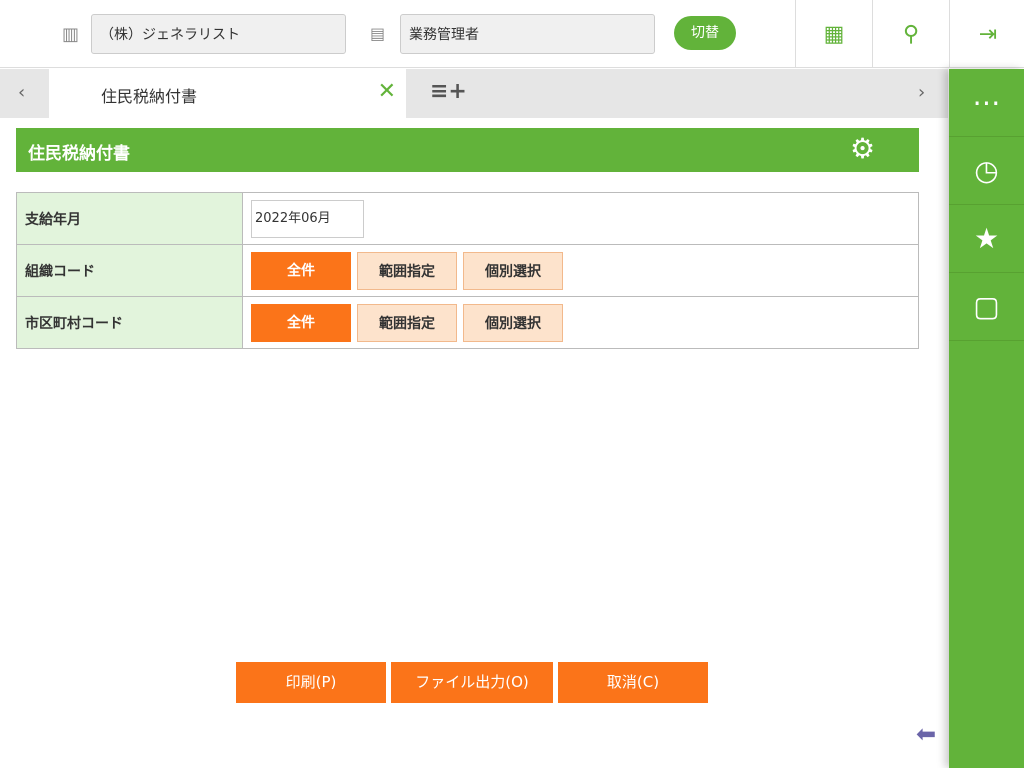  What do you see at coordinates (986, 171) in the screenshot?
I see `history-icon: ◷` at bounding box center [986, 171].